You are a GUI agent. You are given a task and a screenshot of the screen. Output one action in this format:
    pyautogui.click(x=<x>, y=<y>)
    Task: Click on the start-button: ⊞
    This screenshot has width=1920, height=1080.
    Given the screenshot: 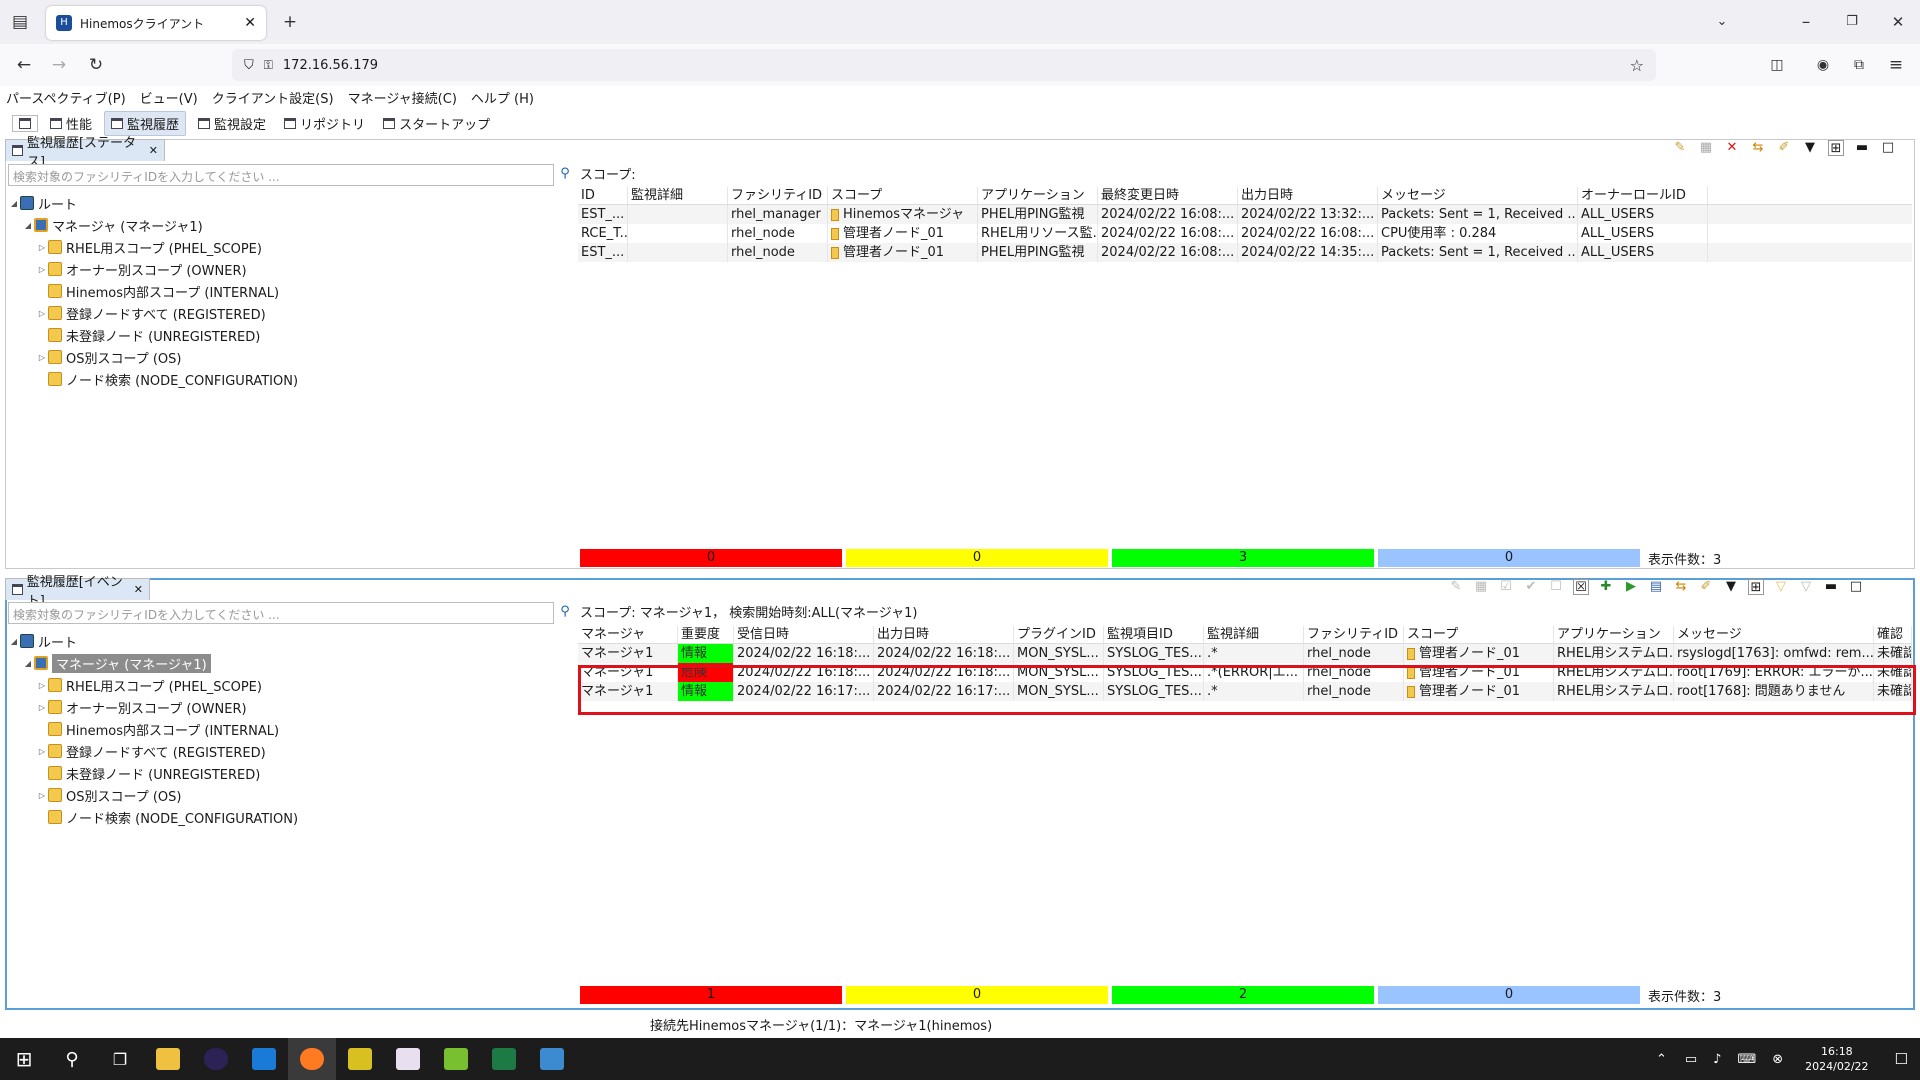 What is the action you would take?
    pyautogui.click(x=24, y=1059)
    